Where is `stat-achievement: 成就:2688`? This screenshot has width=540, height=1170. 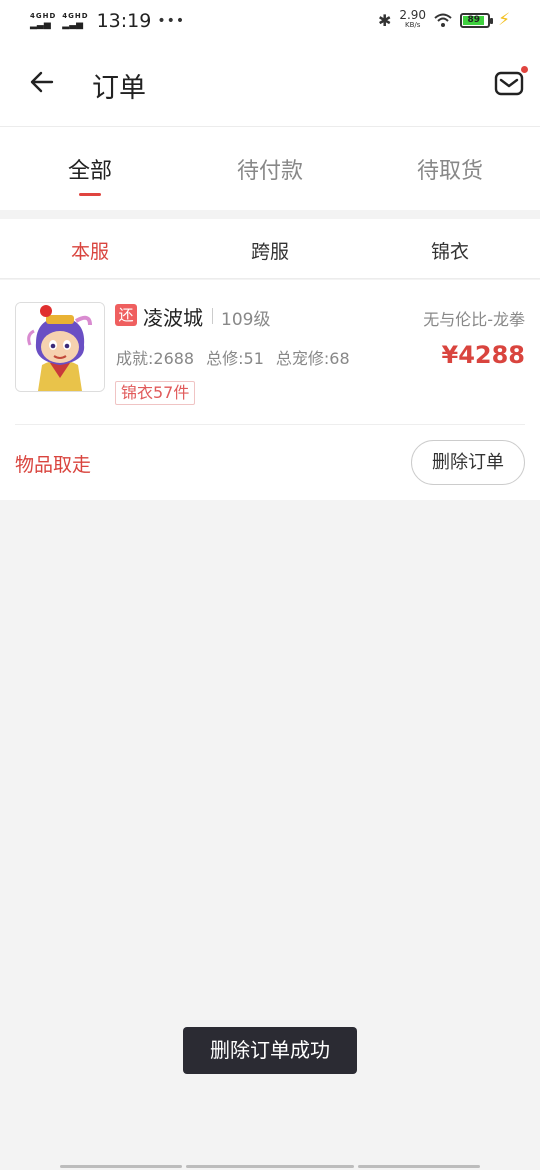 stat-achievement: 成就:2688 is located at coordinates (155, 358).